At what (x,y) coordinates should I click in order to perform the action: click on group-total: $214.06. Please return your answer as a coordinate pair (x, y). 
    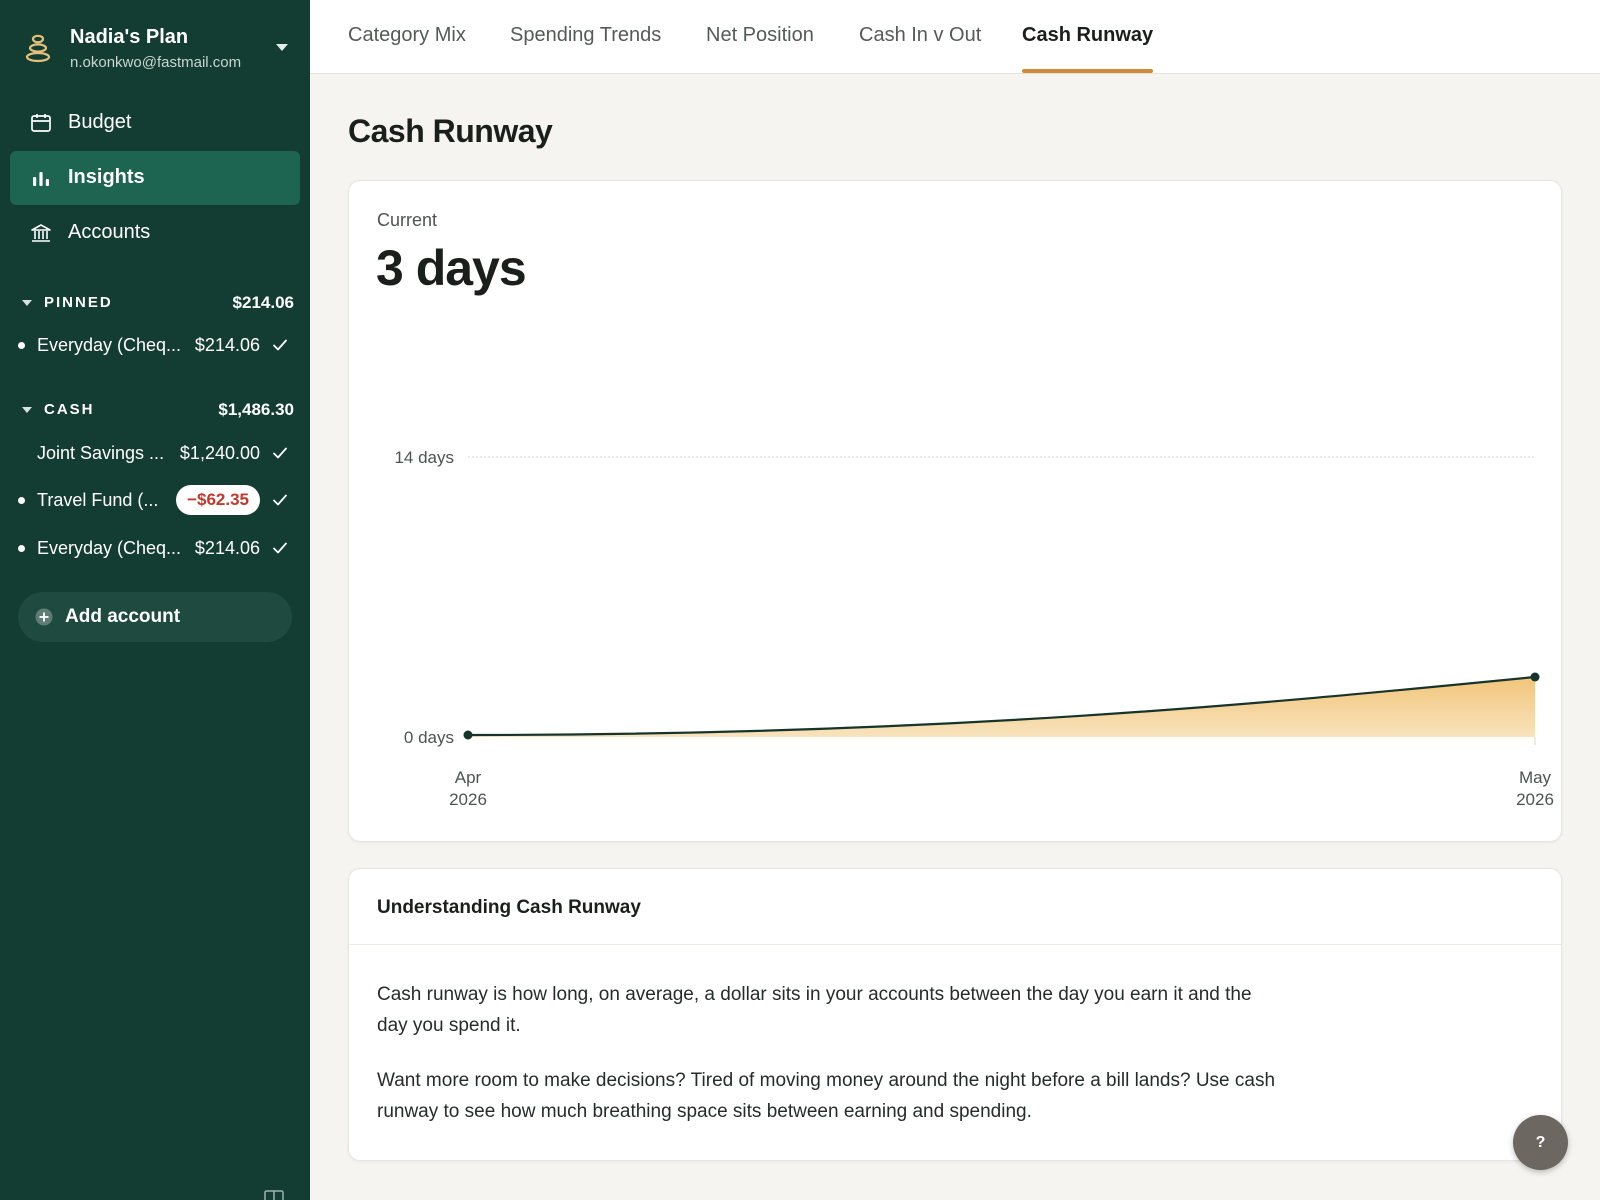
    Looking at the image, I should click on (263, 302).